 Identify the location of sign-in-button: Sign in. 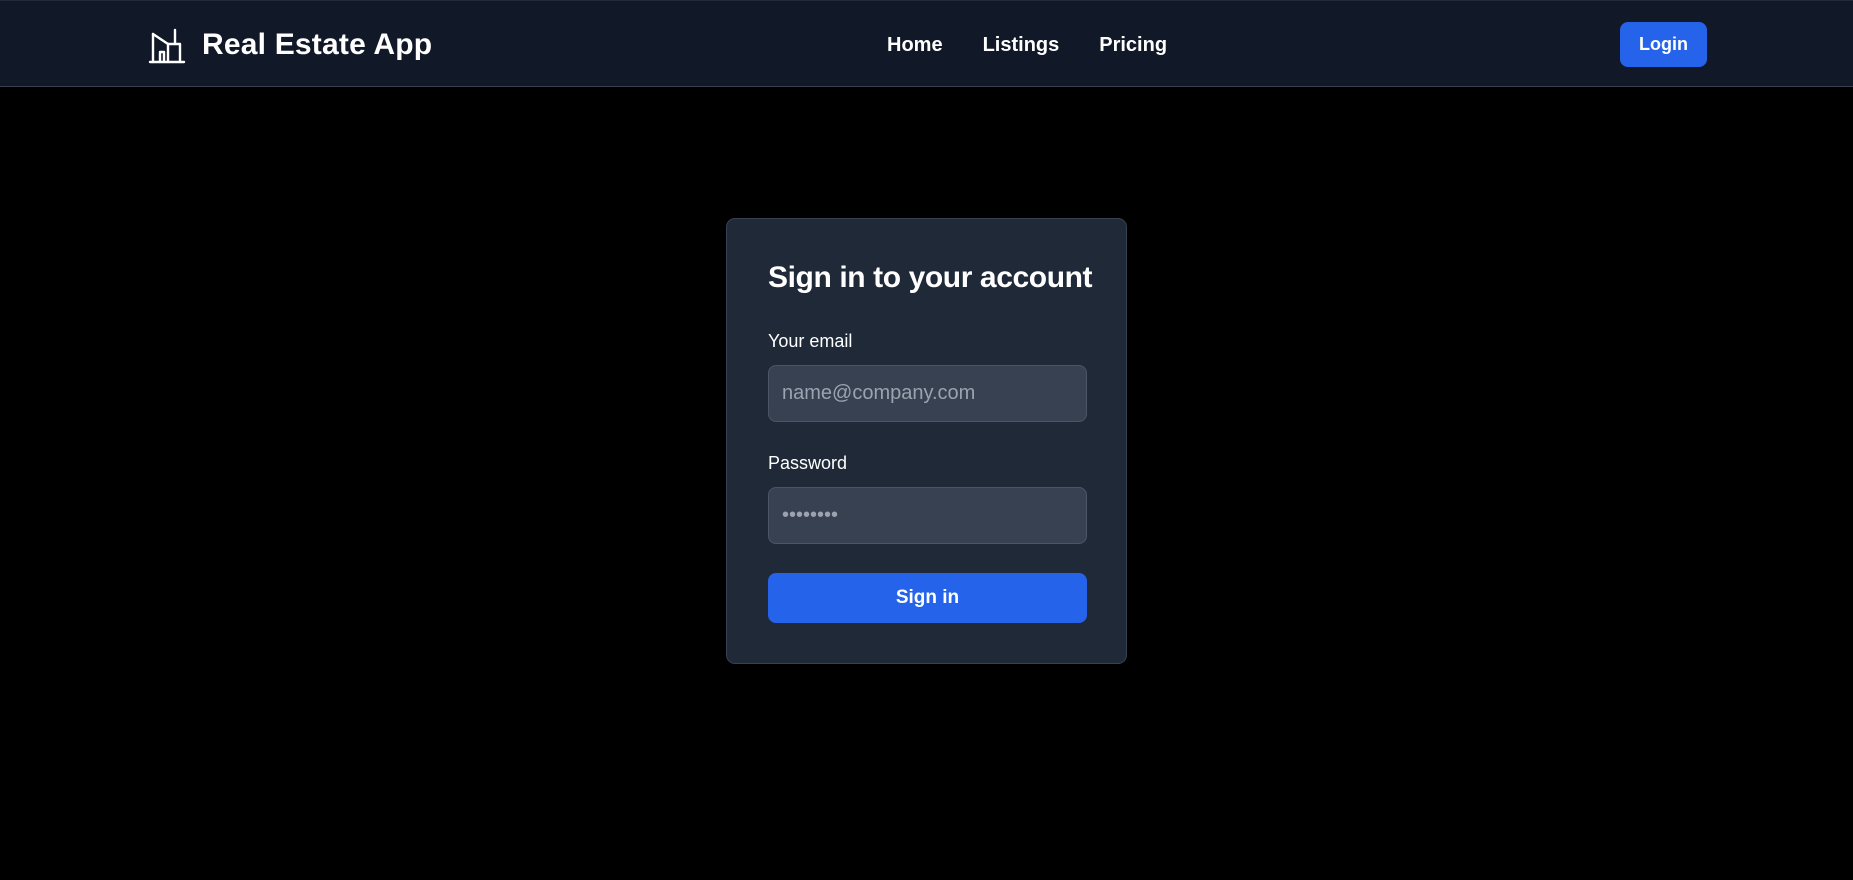
(927, 598).